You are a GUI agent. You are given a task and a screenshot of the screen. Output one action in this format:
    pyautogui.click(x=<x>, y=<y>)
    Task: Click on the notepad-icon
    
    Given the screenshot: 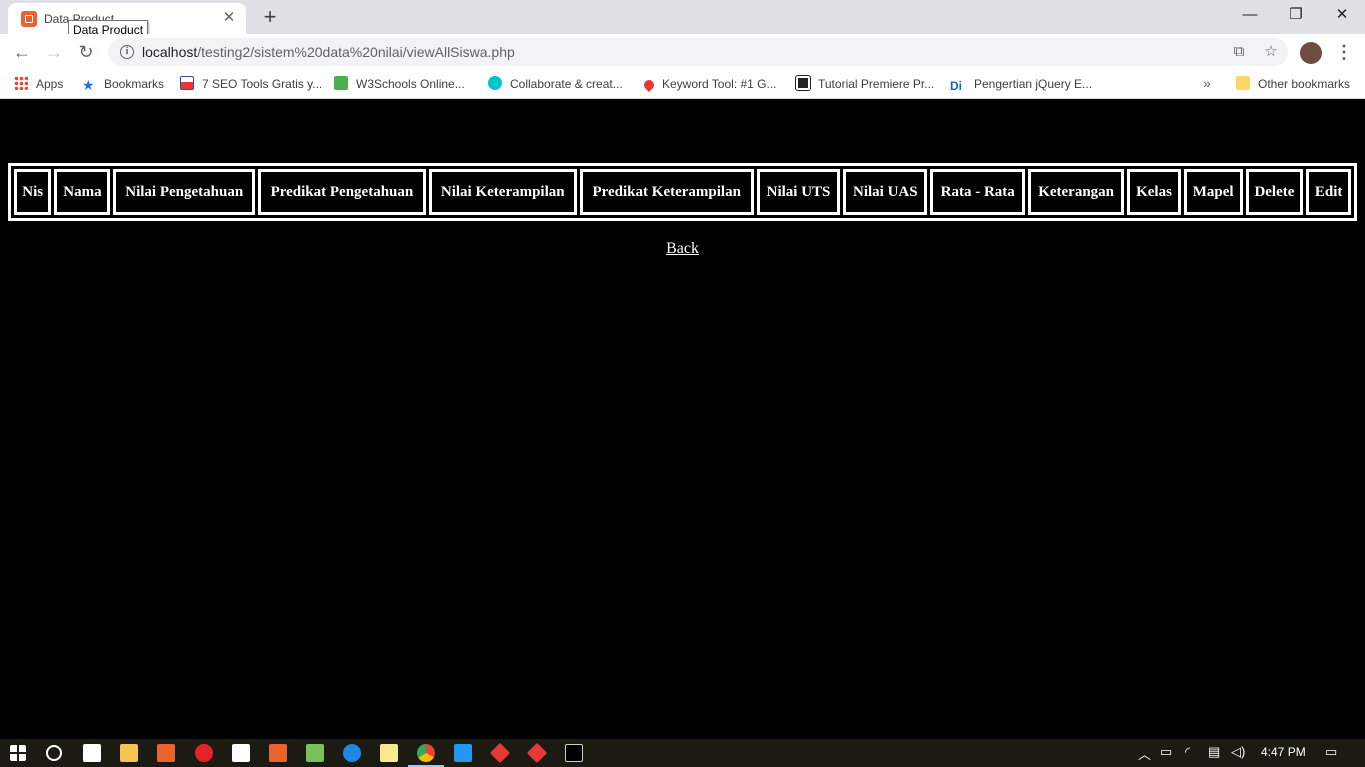 What is the action you would take?
    pyautogui.click(x=389, y=753)
    